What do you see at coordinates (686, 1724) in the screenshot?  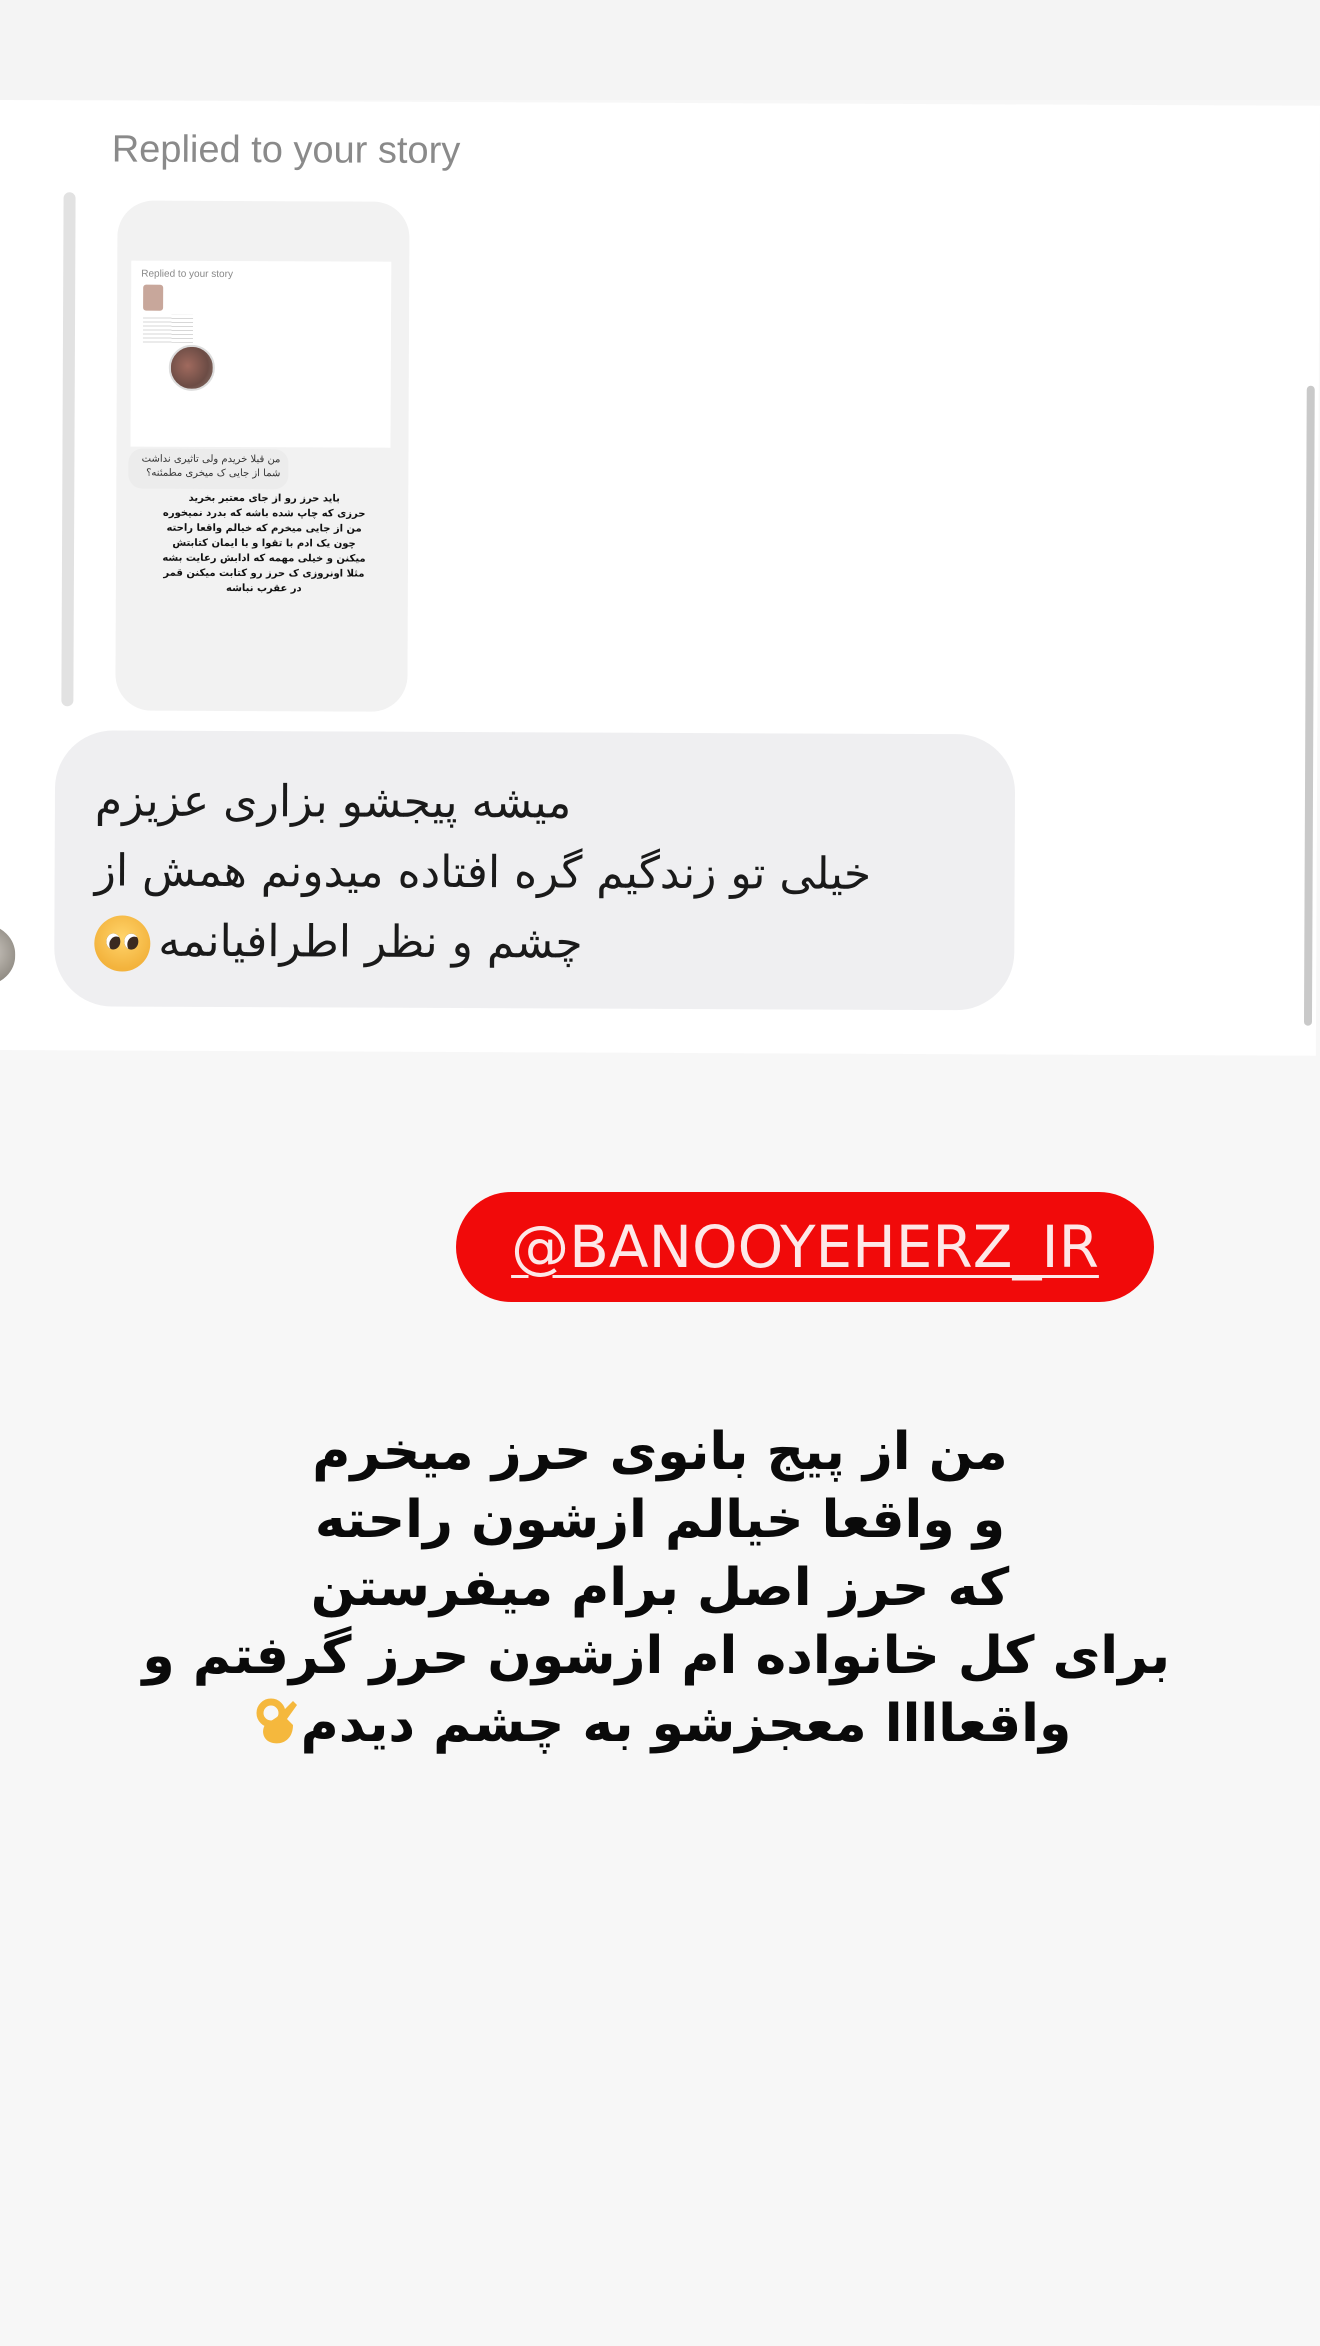 I see `caption-line-5-text: واقعاااا معجزشو به چشم دیدم` at bounding box center [686, 1724].